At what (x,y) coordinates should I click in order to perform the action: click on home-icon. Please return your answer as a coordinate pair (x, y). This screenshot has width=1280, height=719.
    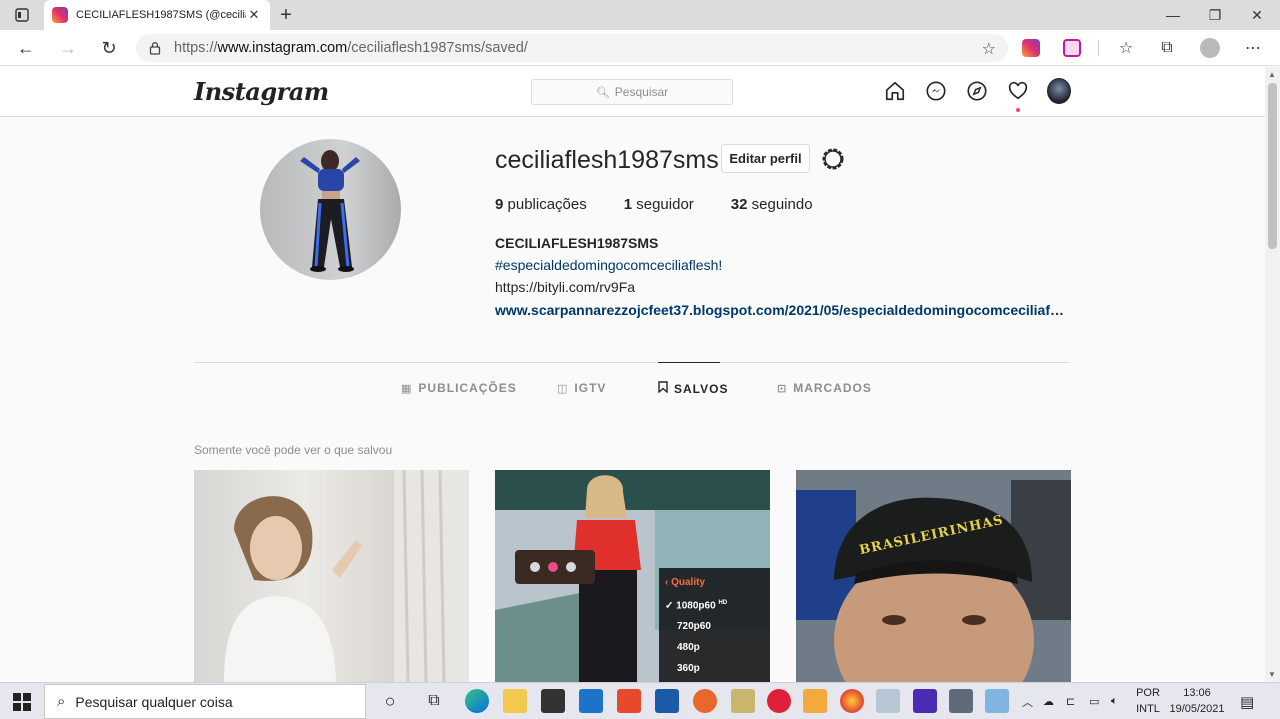
    Looking at the image, I should click on (895, 91).